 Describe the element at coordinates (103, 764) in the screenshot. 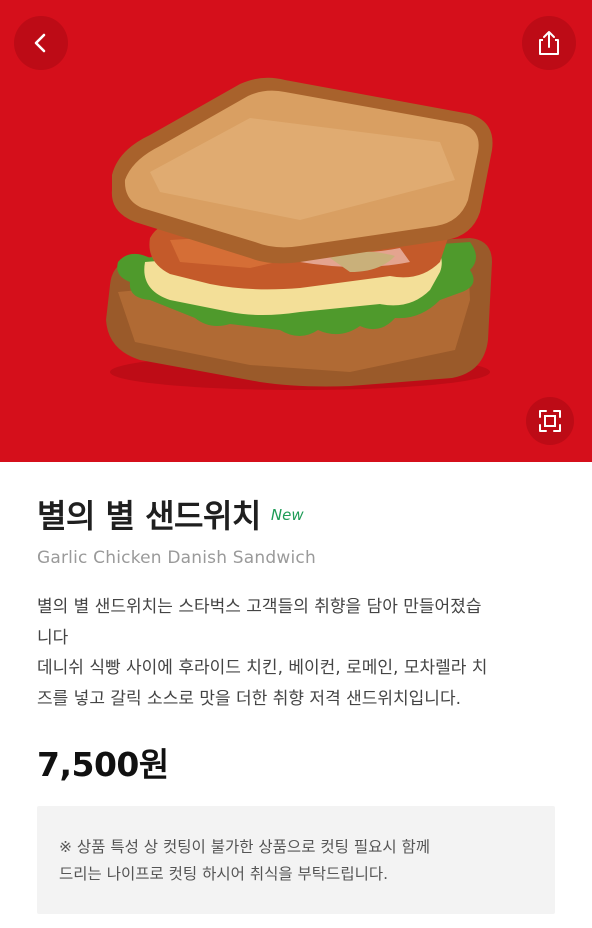

I see `product-price: 7,500원` at that location.